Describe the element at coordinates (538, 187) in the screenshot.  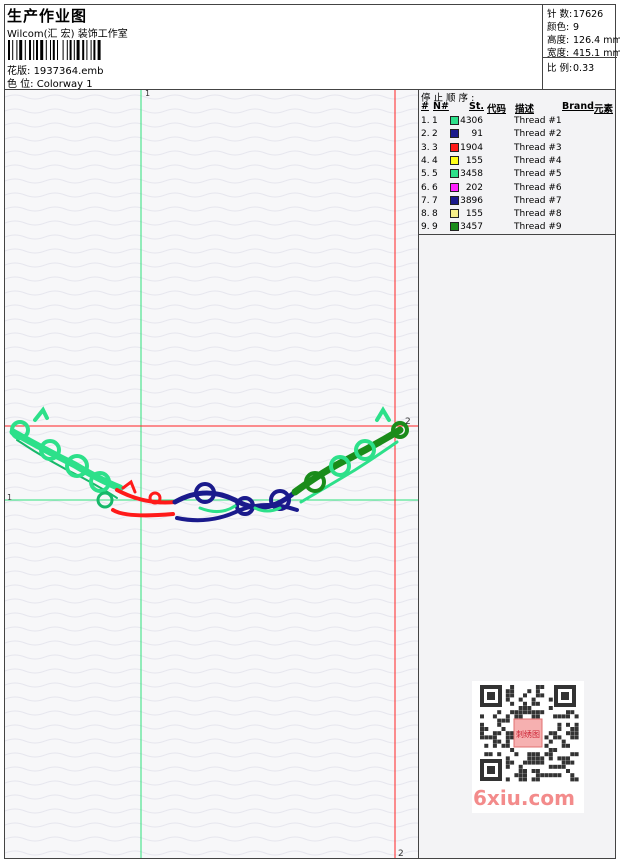
I see `thread-description: Thread #6` at that location.